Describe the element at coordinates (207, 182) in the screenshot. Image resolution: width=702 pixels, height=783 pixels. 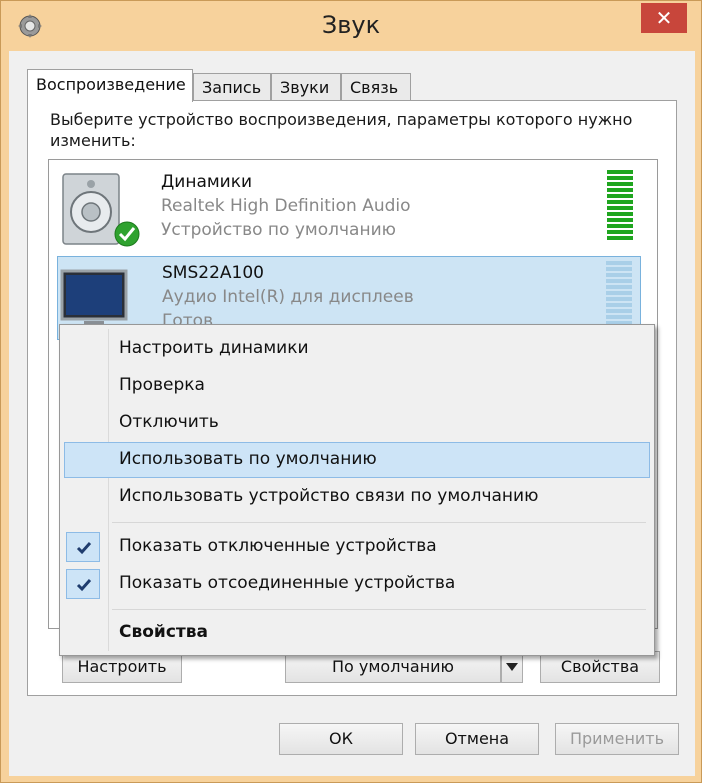
I see `device-name: Динамики` at that location.